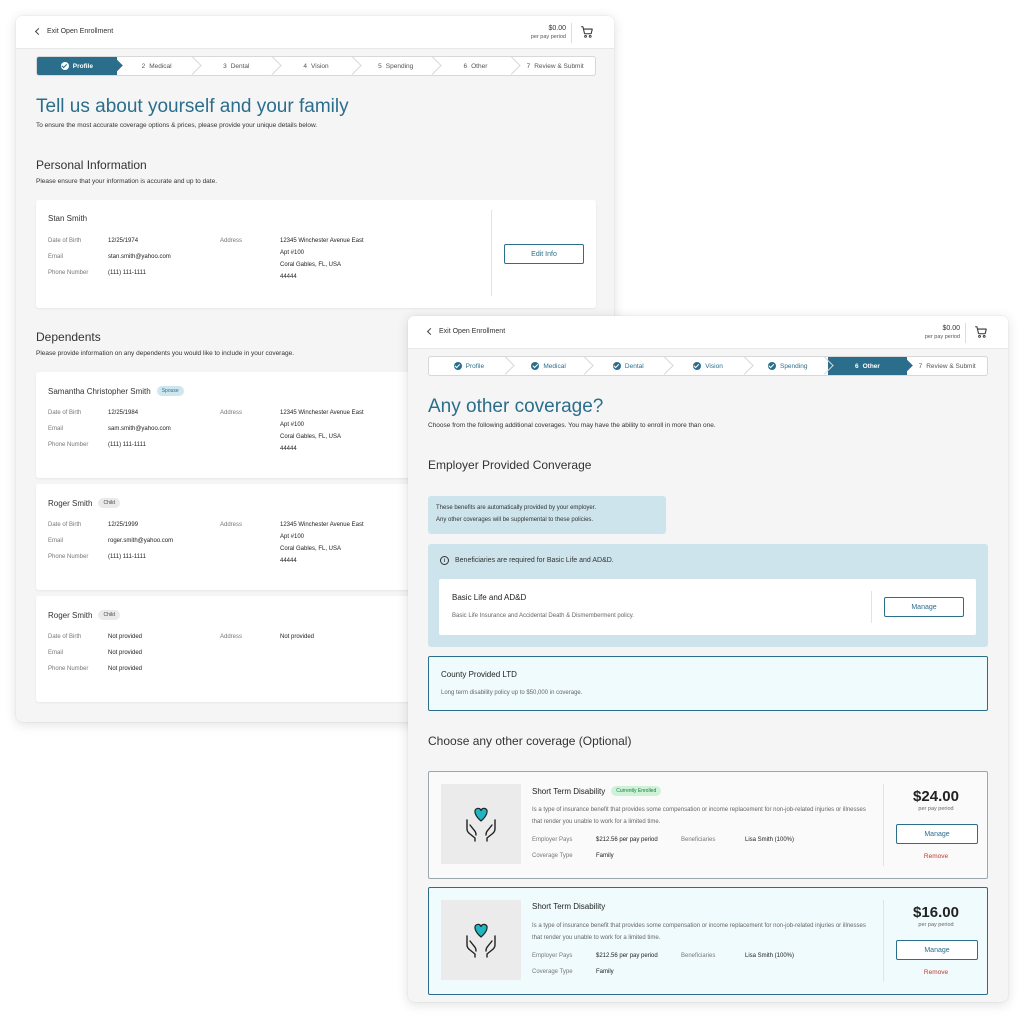  Describe the element at coordinates (627, 956) in the screenshot. I see `employer-pays-value: $212.56 per pay period` at that location.